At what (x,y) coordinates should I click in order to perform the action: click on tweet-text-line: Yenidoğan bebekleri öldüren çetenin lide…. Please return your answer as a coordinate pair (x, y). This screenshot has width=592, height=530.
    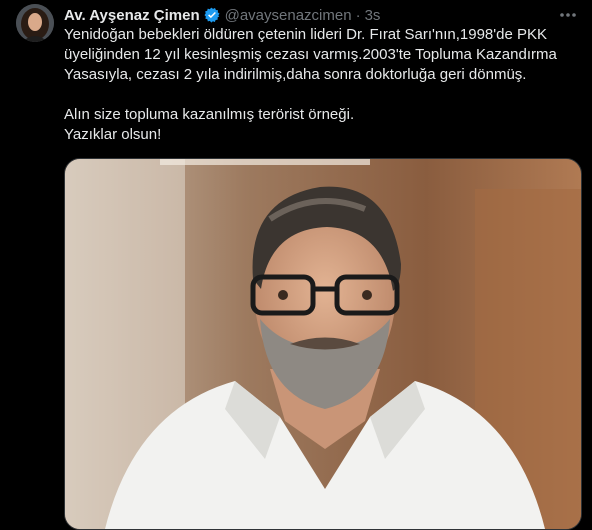
    Looking at the image, I should click on (305, 34).